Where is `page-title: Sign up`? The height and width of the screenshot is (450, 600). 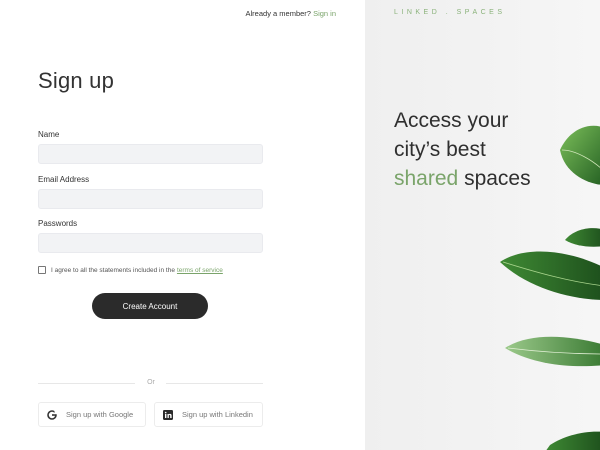 page-title: Sign up is located at coordinates (76, 80).